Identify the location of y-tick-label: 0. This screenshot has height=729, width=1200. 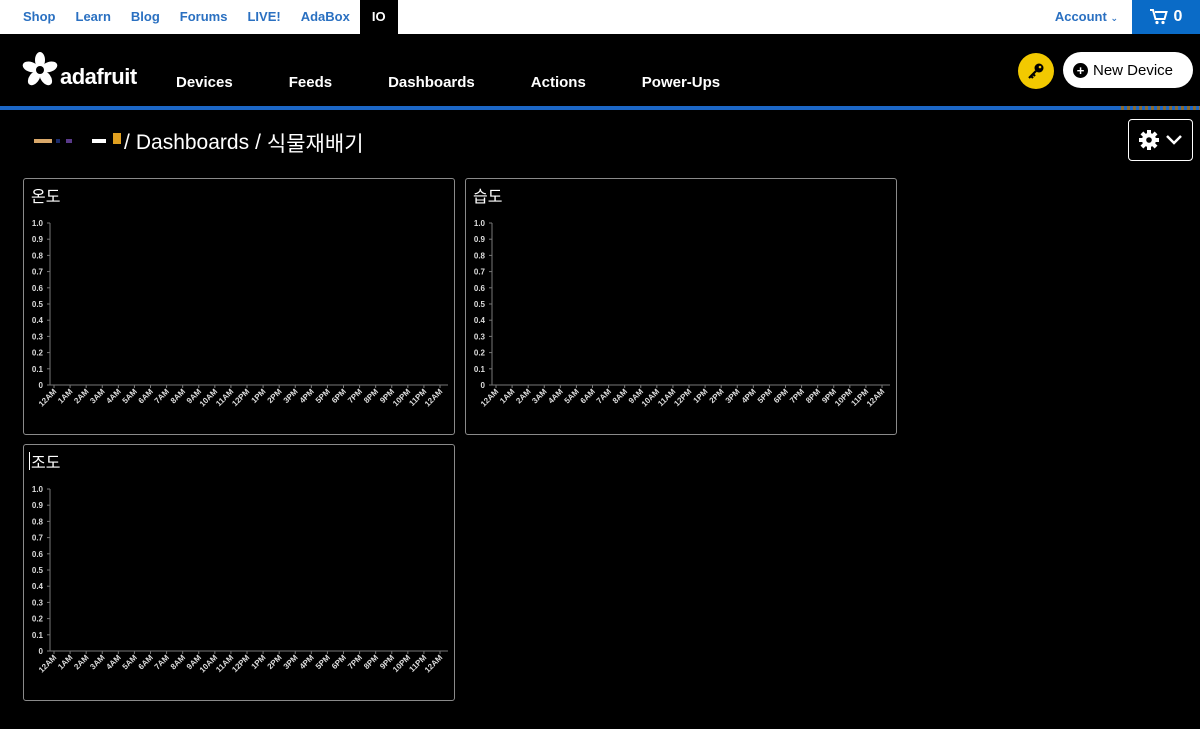
(483, 385).